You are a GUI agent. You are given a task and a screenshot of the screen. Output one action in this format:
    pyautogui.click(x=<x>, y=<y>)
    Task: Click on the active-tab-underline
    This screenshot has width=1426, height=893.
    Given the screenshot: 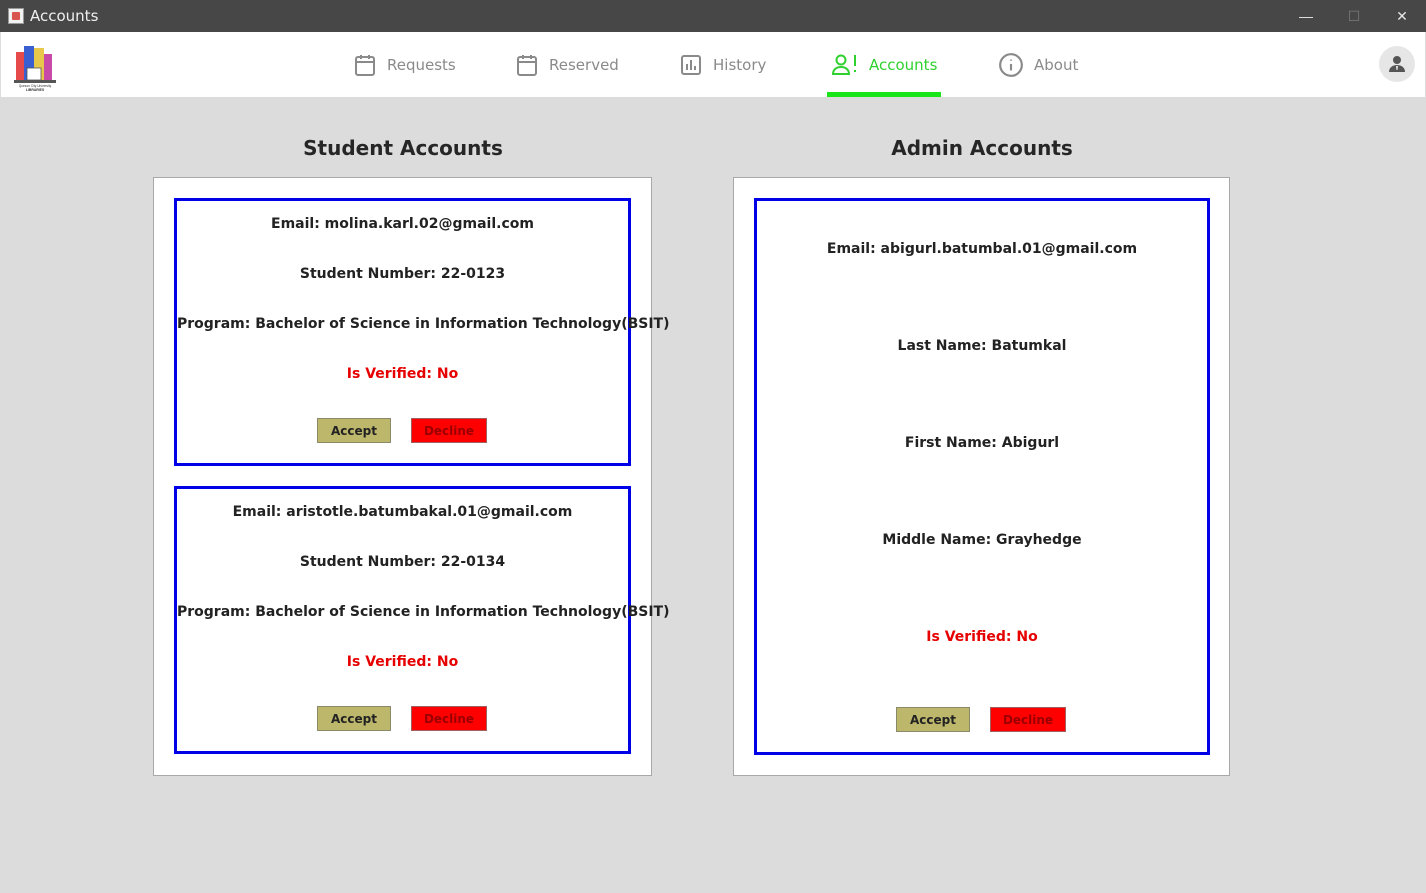 What is the action you would take?
    pyautogui.click(x=884, y=94)
    